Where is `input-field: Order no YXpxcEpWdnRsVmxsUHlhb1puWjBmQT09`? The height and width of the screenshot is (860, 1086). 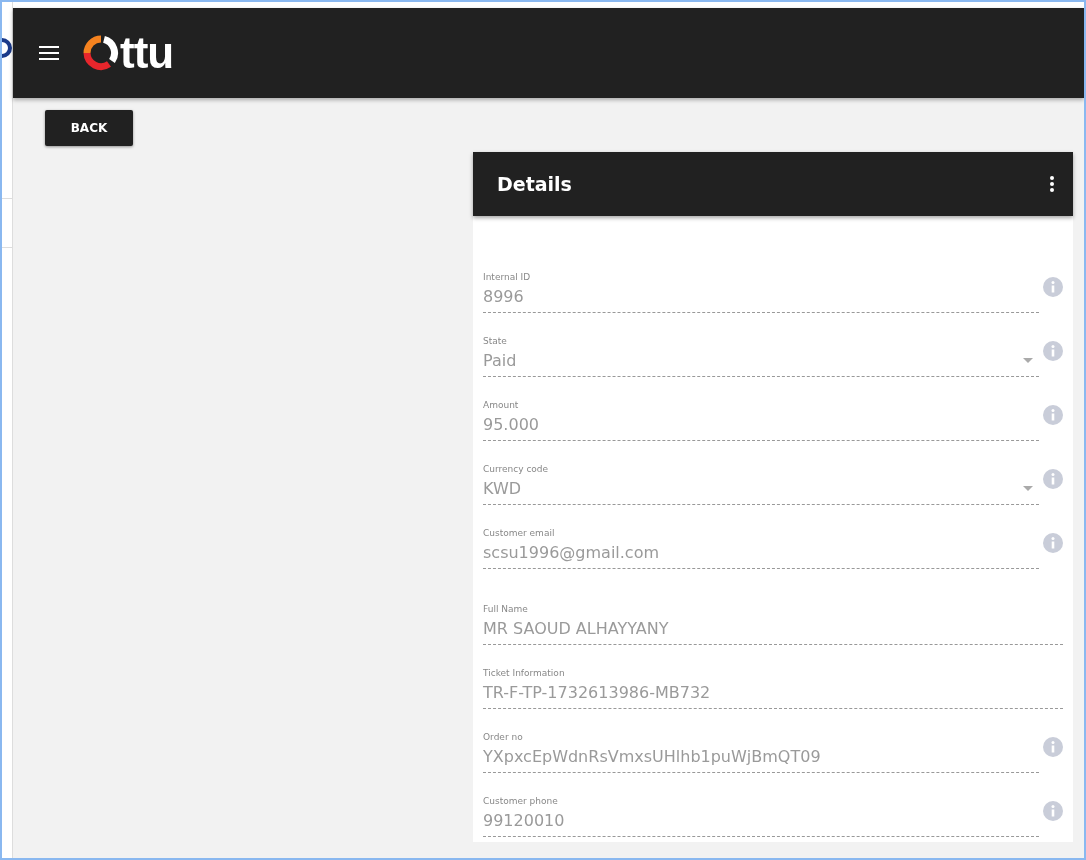 input-field: Order no YXpxcEpWdnRsVmxsUHlhb1puWjBmQT09 is located at coordinates (761, 744).